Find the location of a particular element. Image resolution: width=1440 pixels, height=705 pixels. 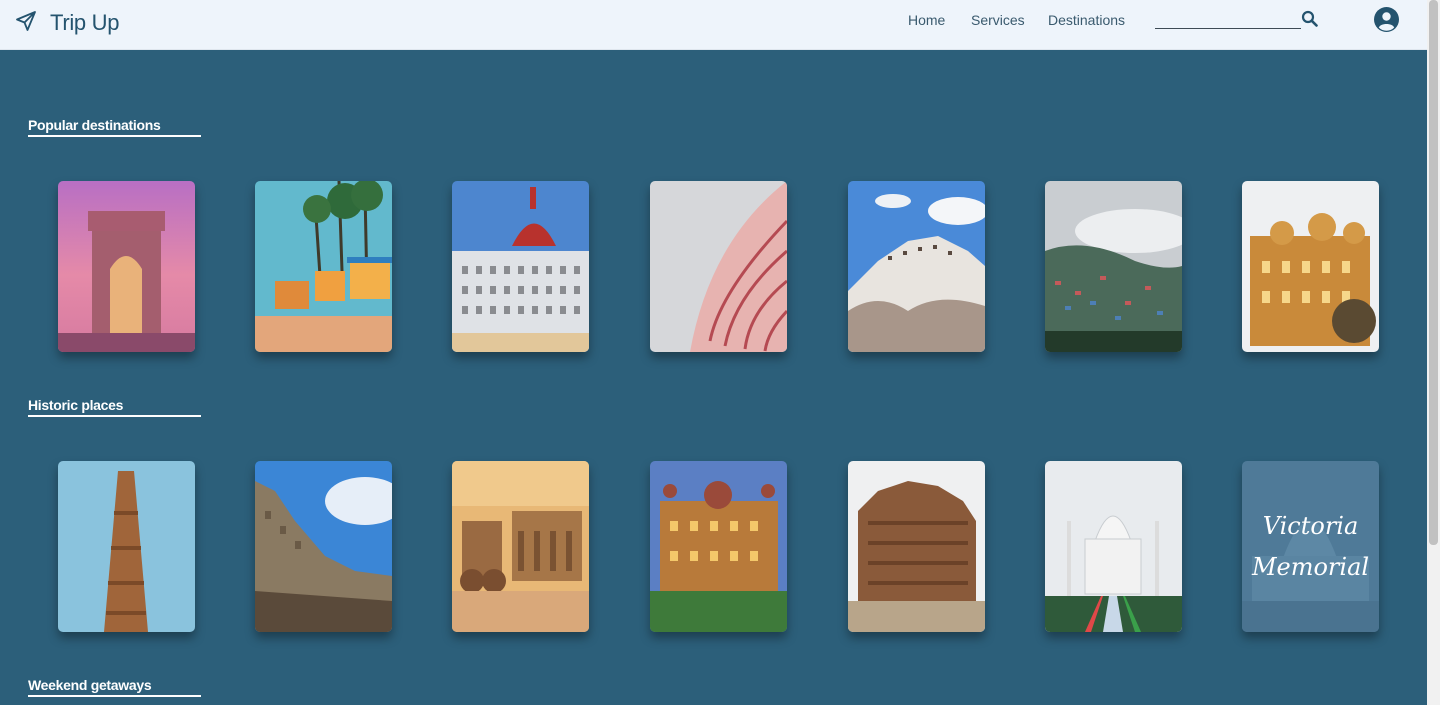

qutub-minar-image is located at coordinates (126, 546).